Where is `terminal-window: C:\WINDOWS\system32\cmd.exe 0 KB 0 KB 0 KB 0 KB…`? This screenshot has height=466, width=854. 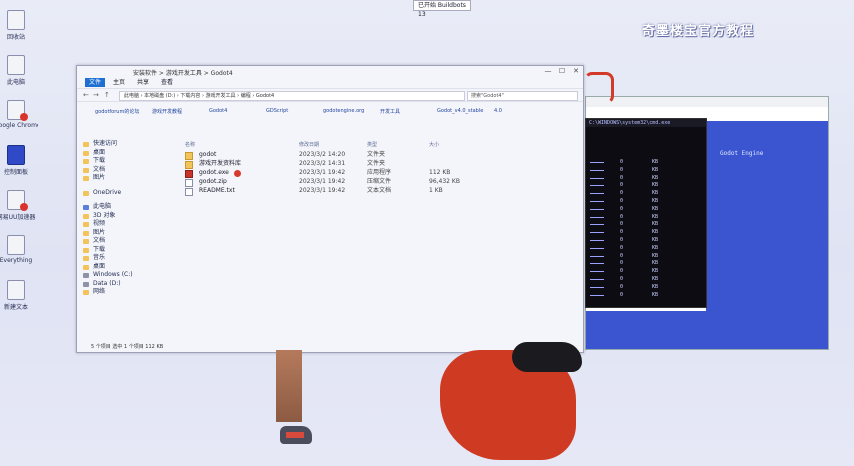
terminal-window: C:\WINDOWS\system32\cmd.exe 0 KB 0 KB 0 KB 0 KB… is located at coordinates (646, 213).